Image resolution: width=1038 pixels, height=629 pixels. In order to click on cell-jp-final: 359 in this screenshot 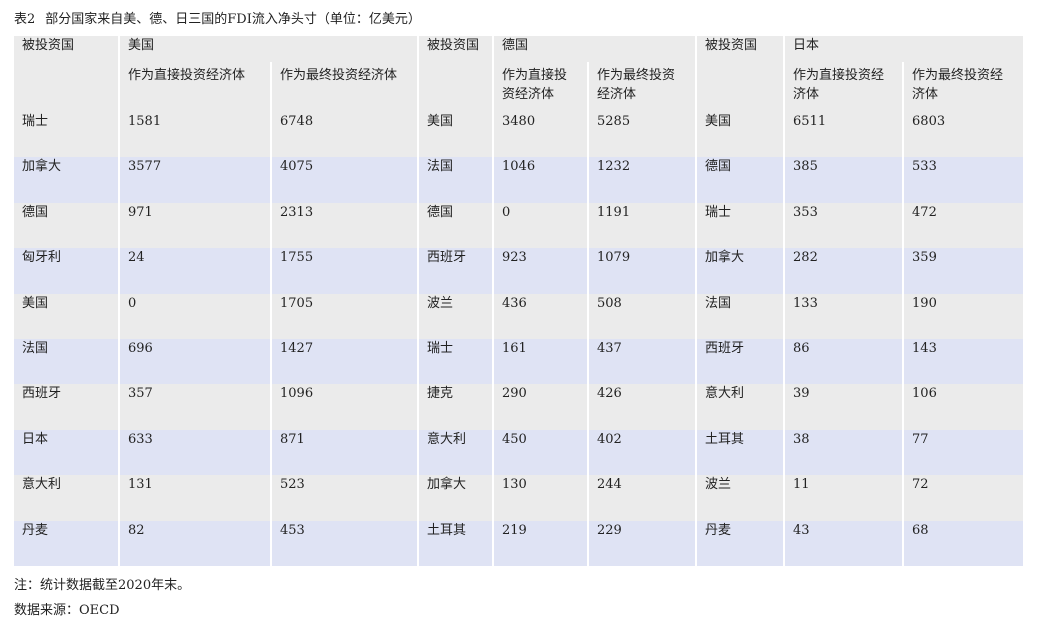, I will do `click(963, 271)`.